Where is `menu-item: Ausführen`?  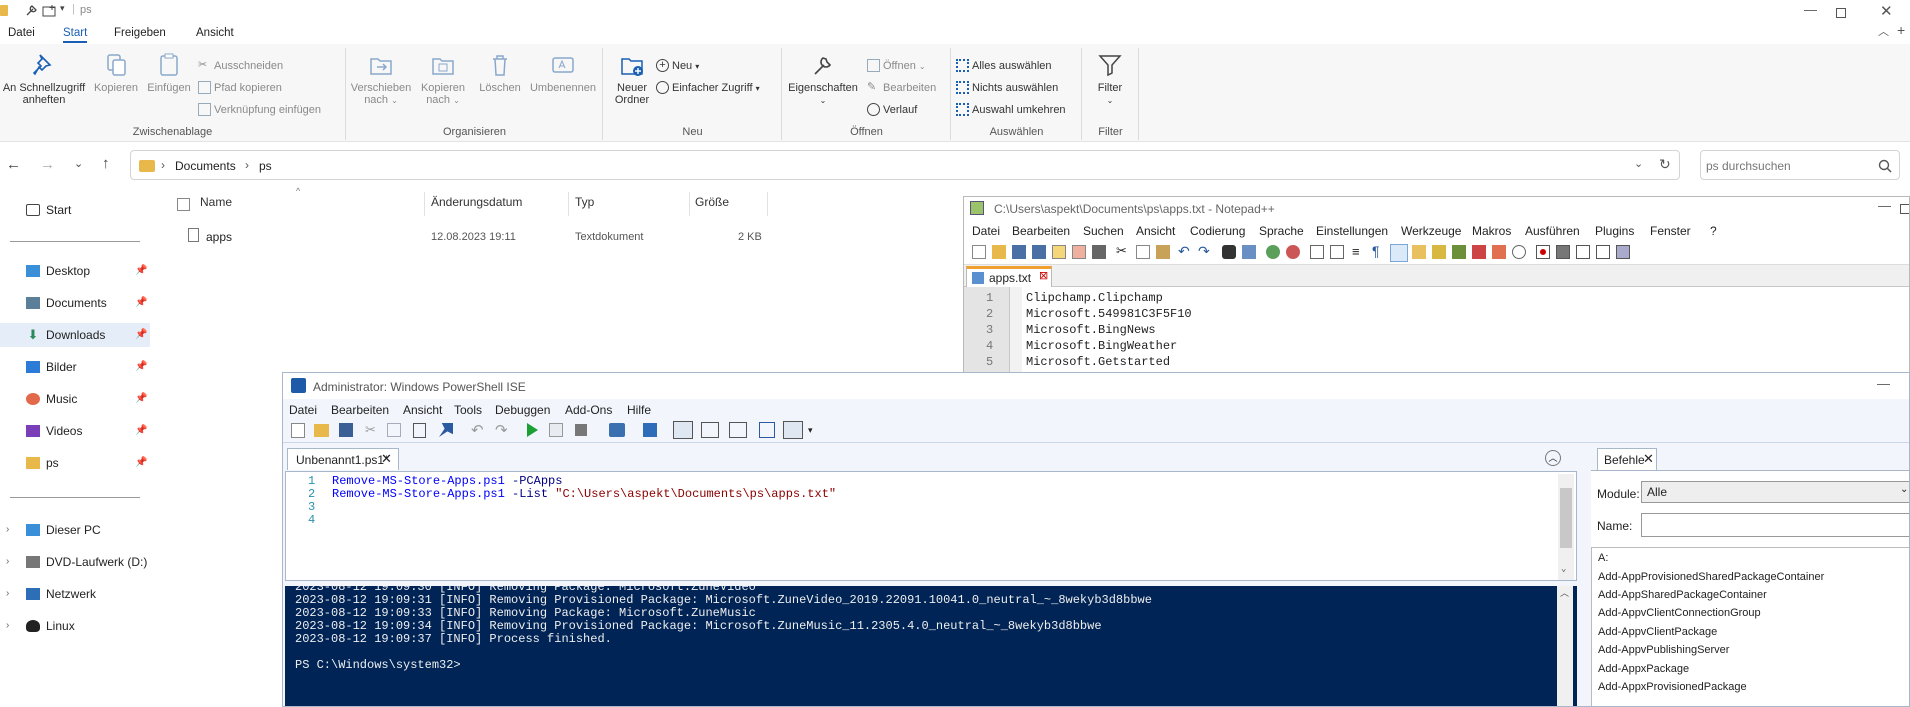
menu-item: Ausführen is located at coordinates (1552, 231).